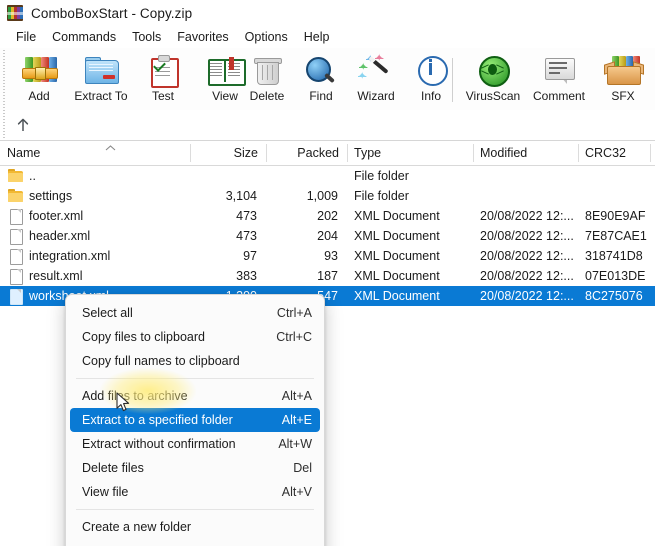 This screenshot has height=546, width=655. Describe the element at coordinates (195, 396) in the screenshot. I see `context-menu-item-add-files-to-archive: Add files to archive Alt+A` at that location.